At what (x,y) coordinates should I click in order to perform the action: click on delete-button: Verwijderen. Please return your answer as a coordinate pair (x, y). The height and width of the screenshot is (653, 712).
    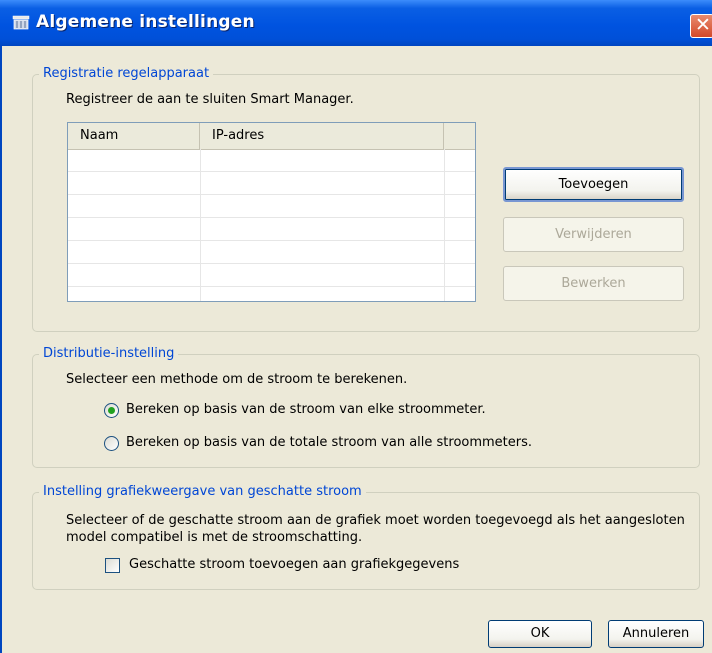
    Looking at the image, I should click on (593, 234).